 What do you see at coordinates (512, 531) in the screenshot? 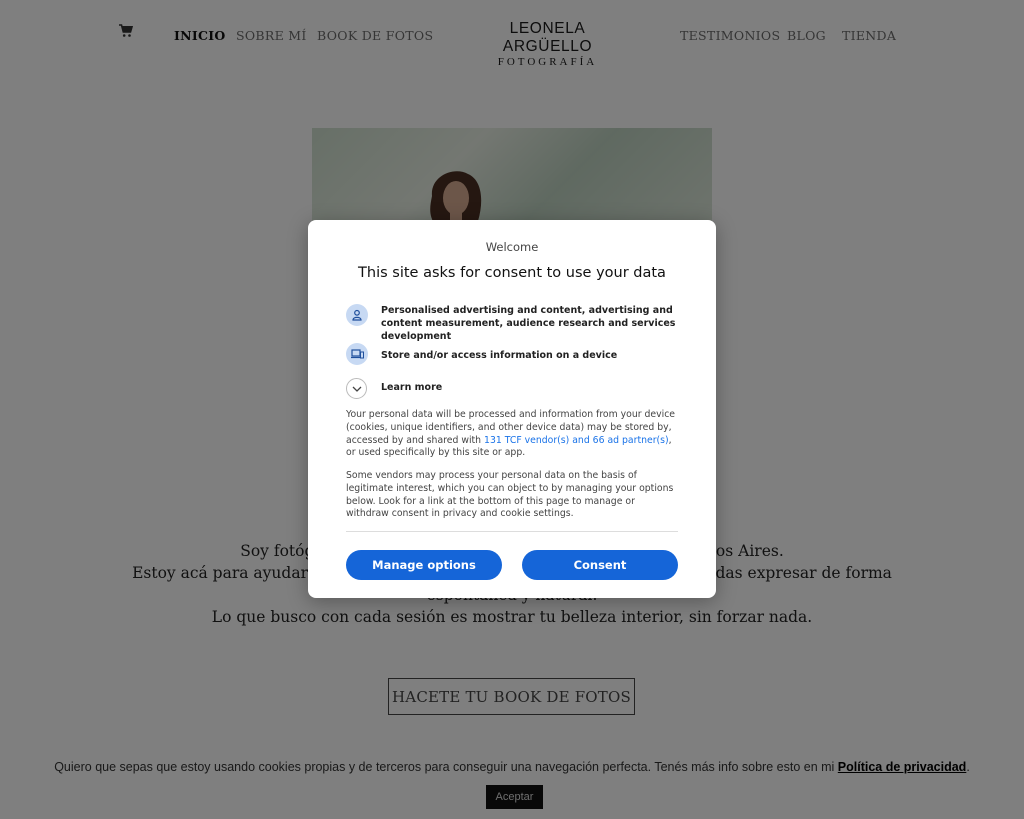
I see `divider` at bounding box center [512, 531].